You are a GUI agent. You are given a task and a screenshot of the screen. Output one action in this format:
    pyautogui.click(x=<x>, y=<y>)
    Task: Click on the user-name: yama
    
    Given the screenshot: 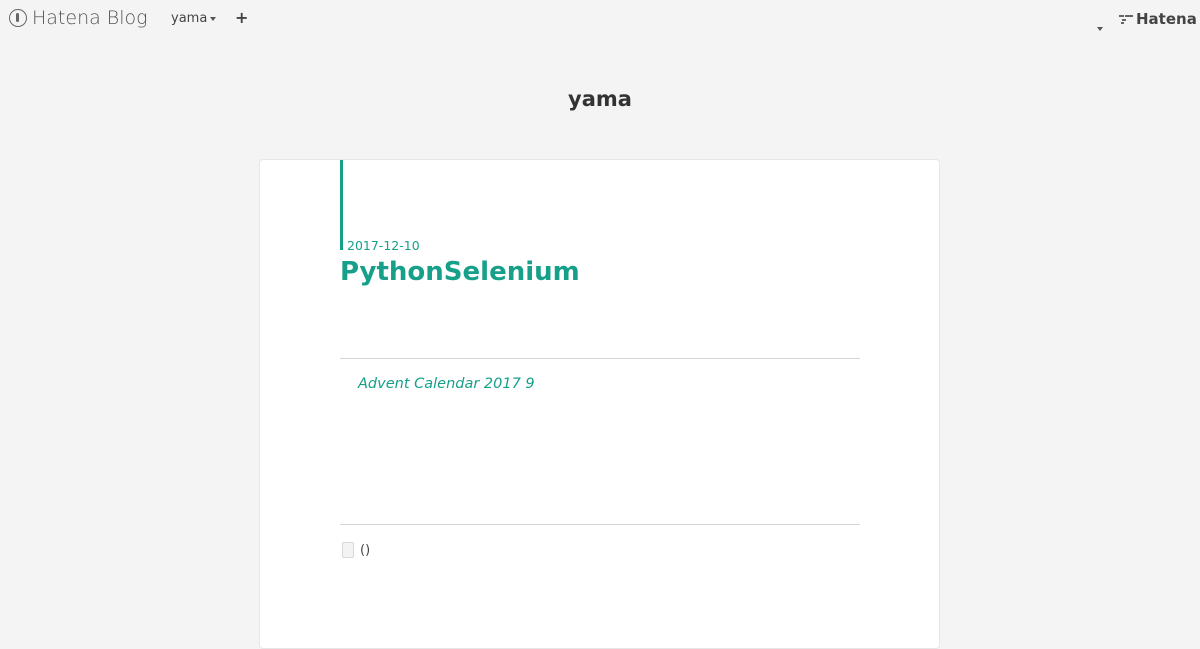 What is the action you would take?
    pyautogui.click(x=189, y=18)
    